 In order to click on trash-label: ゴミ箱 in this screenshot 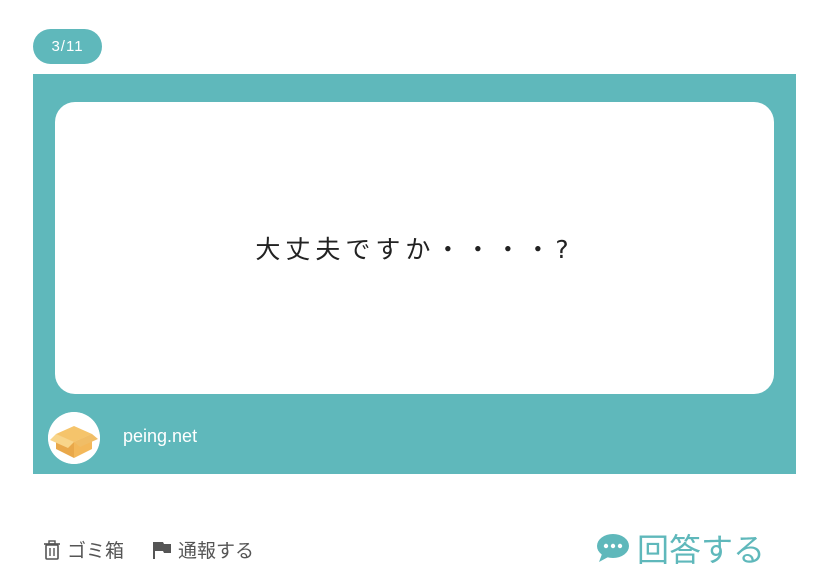, I will do `click(96, 551)`.